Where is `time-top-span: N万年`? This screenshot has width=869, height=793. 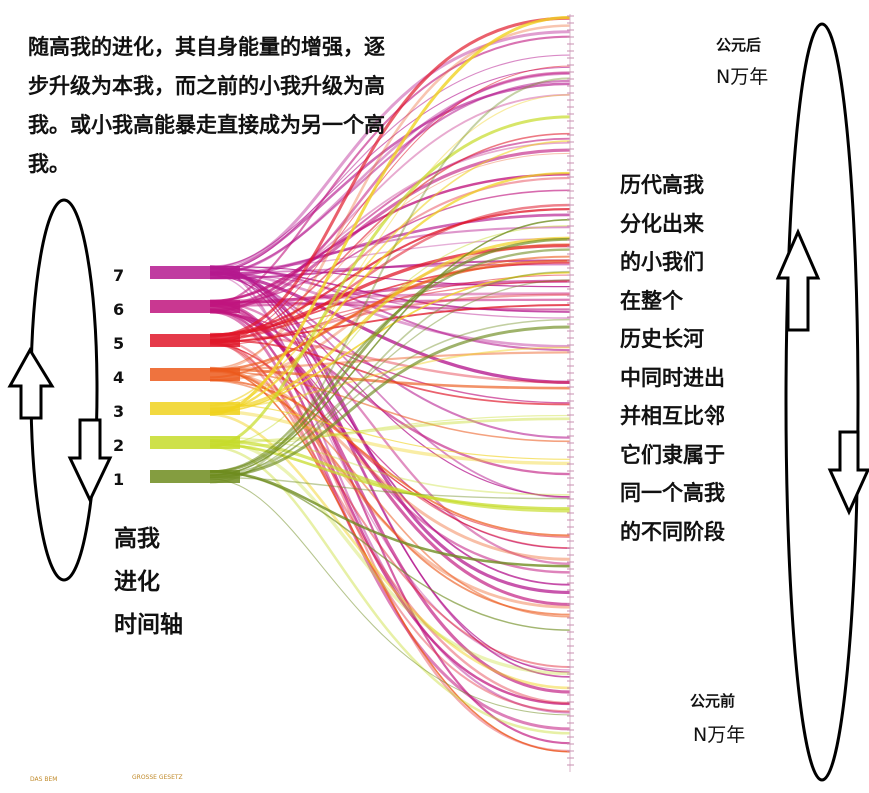 time-top-span: N万年 is located at coordinates (742, 77).